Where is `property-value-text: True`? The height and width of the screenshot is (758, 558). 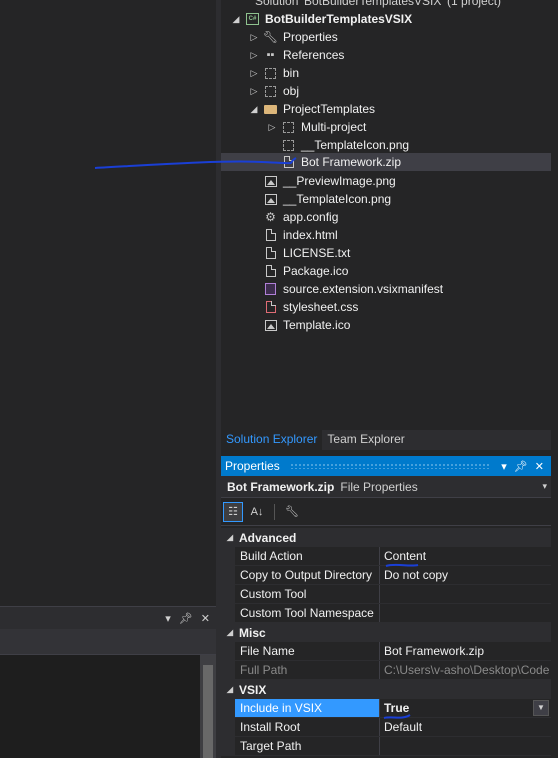
property-value-text: True is located at coordinates (397, 708).